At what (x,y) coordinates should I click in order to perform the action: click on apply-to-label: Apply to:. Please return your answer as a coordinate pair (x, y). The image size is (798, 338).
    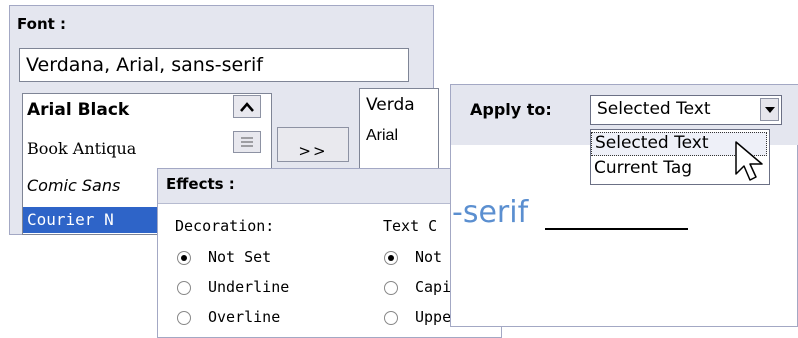
    Looking at the image, I should click on (511, 109).